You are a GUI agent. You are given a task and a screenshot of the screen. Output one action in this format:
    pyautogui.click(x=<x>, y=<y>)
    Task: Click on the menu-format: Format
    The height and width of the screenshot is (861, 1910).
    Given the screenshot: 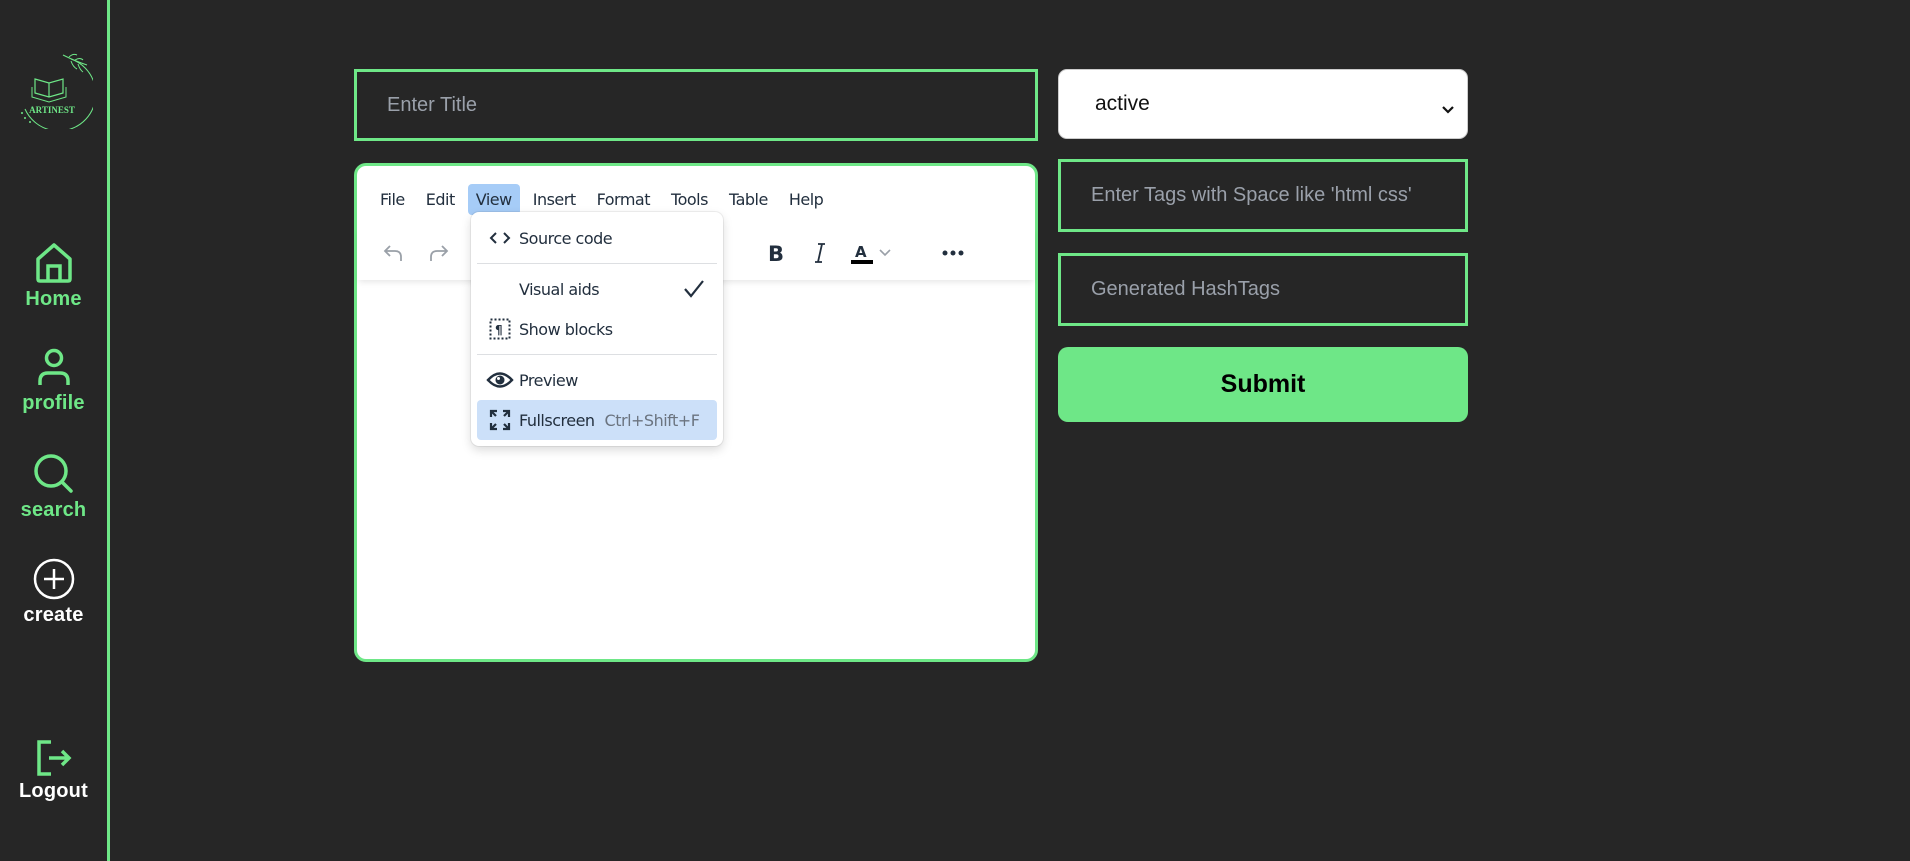 What is the action you would take?
    pyautogui.click(x=623, y=199)
    